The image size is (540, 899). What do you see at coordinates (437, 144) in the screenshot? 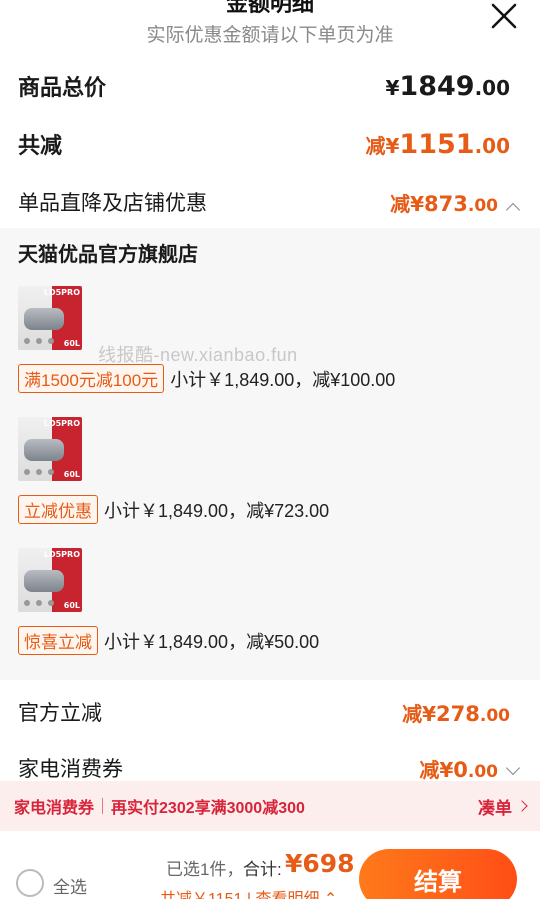
I see `total-reduction-amount: 减¥1151.00` at bounding box center [437, 144].